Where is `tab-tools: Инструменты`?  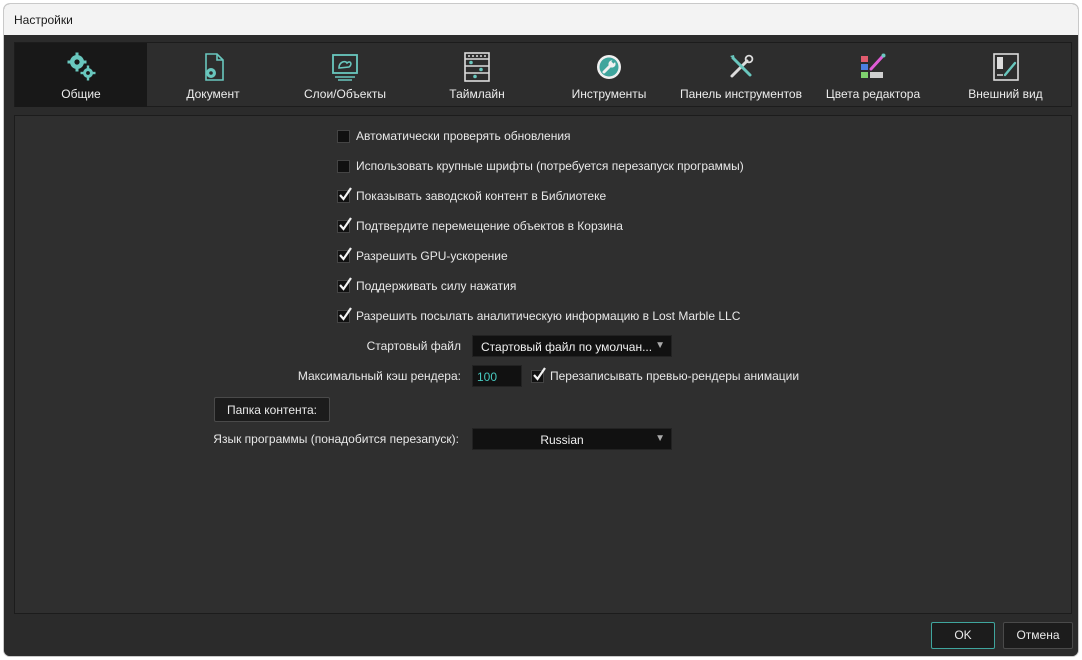
tab-tools: Инструменты is located at coordinates (609, 75).